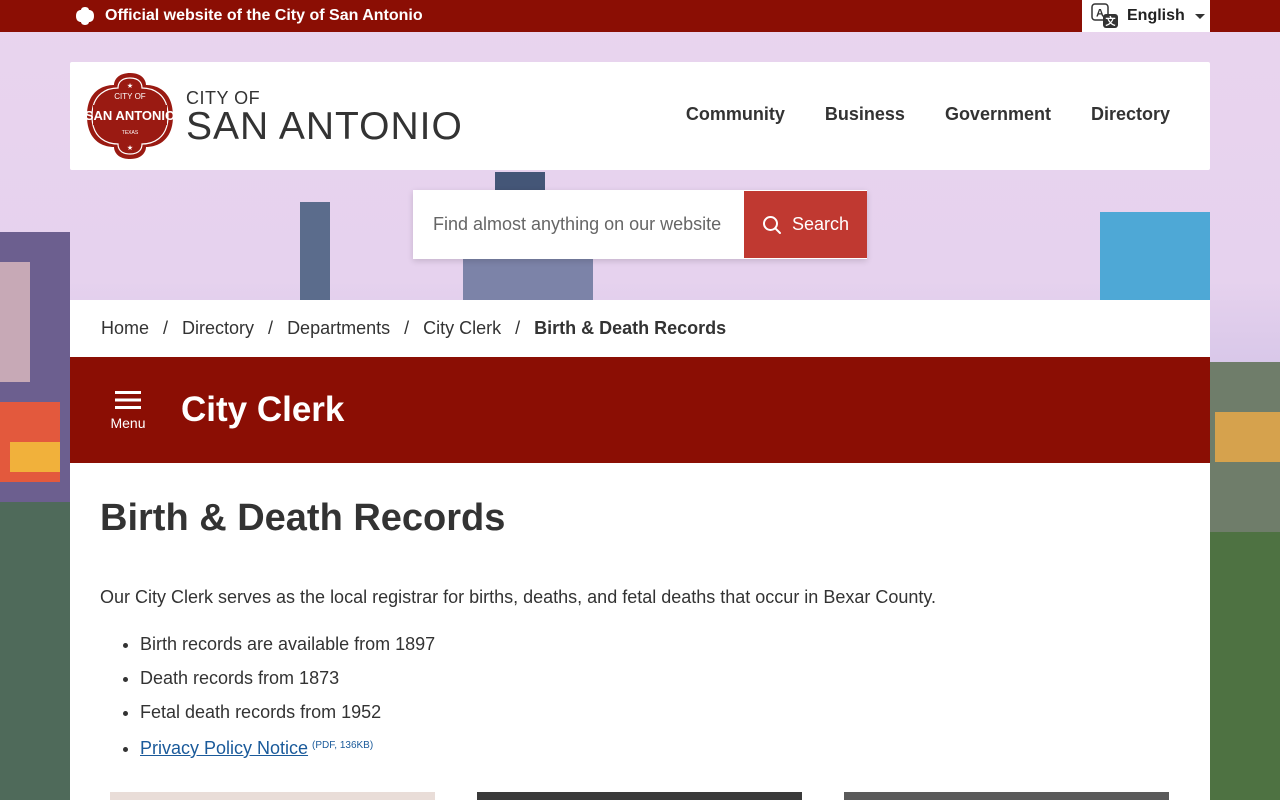 This screenshot has height=800, width=1280. I want to click on breadcrumb-departments: Departments, so click(338, 328).